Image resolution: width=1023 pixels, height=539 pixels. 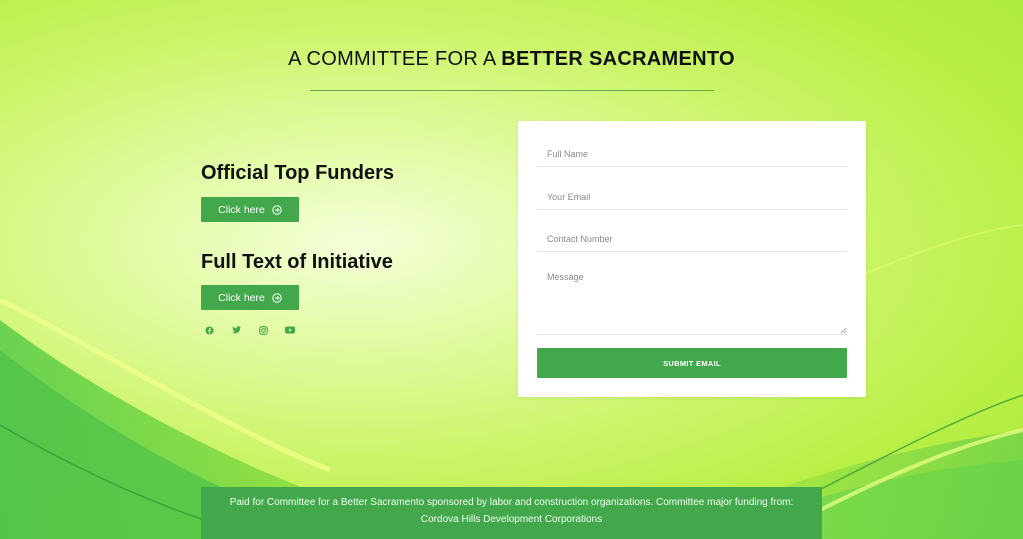 What do you see at coordinates (692, 300) in the screenshot?
I see `message-textarea` at bounding box center [692, 300].